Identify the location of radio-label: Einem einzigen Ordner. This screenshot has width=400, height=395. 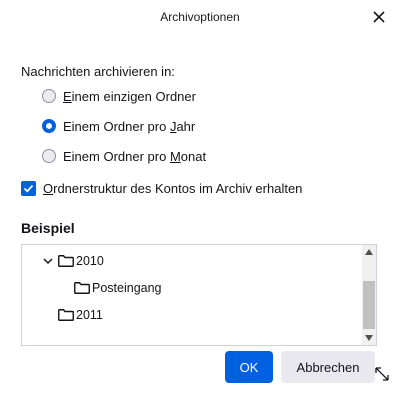
(129, 96).